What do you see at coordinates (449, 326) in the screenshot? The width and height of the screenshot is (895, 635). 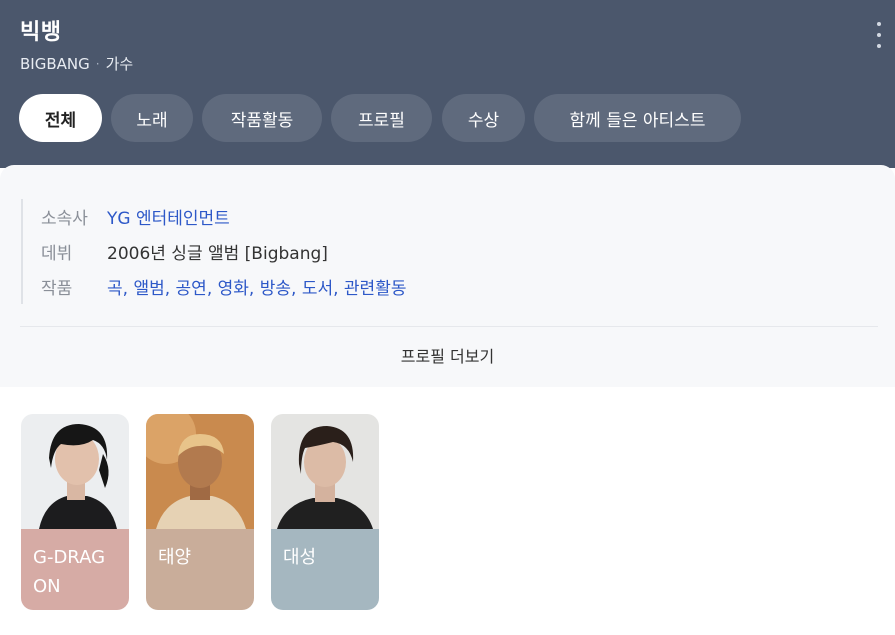 I see `divider` at bounding box center [449, 326].